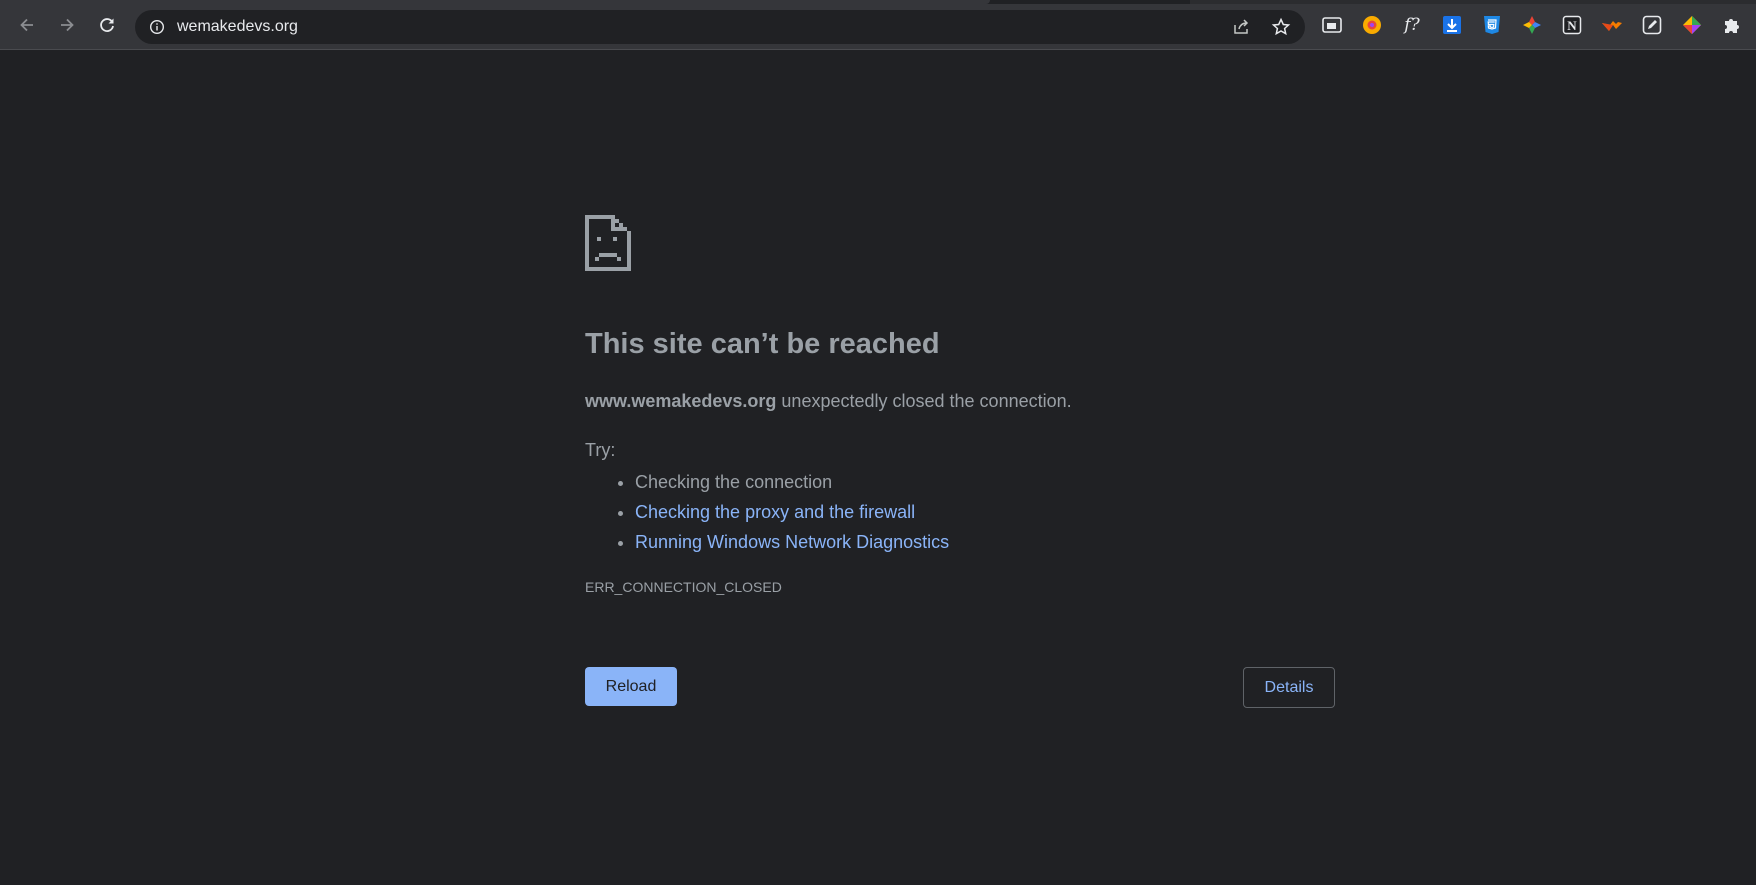  What do you see at coordinates (495, 2) in the screenshot?
I see `tab-active` at bounding box center [495, 2].